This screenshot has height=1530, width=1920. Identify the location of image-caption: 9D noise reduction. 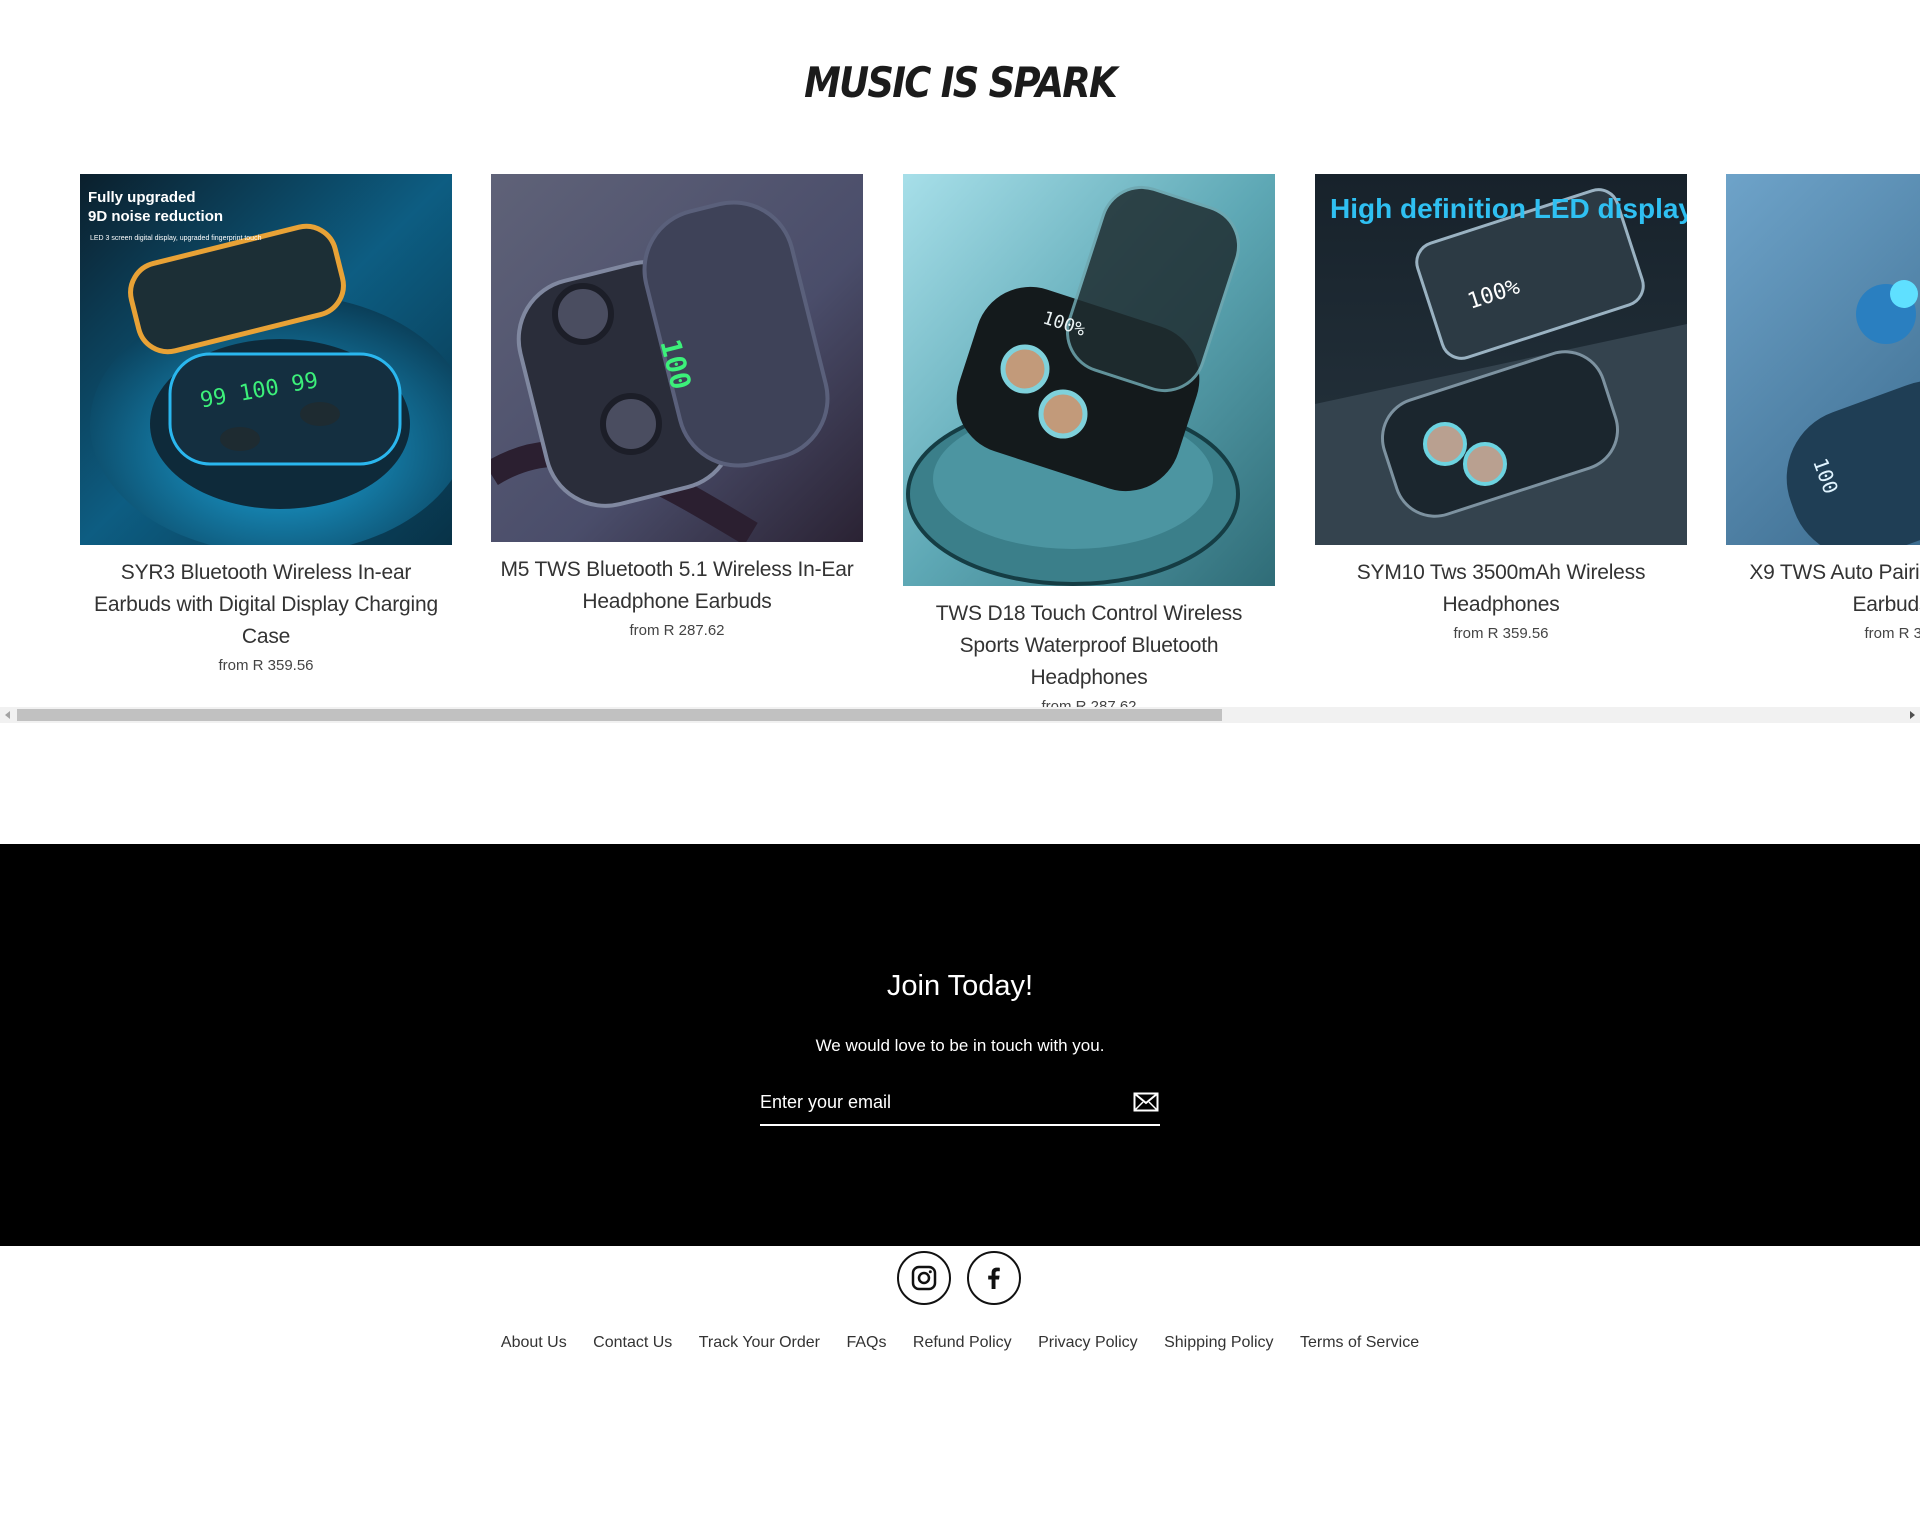
(155, 216).